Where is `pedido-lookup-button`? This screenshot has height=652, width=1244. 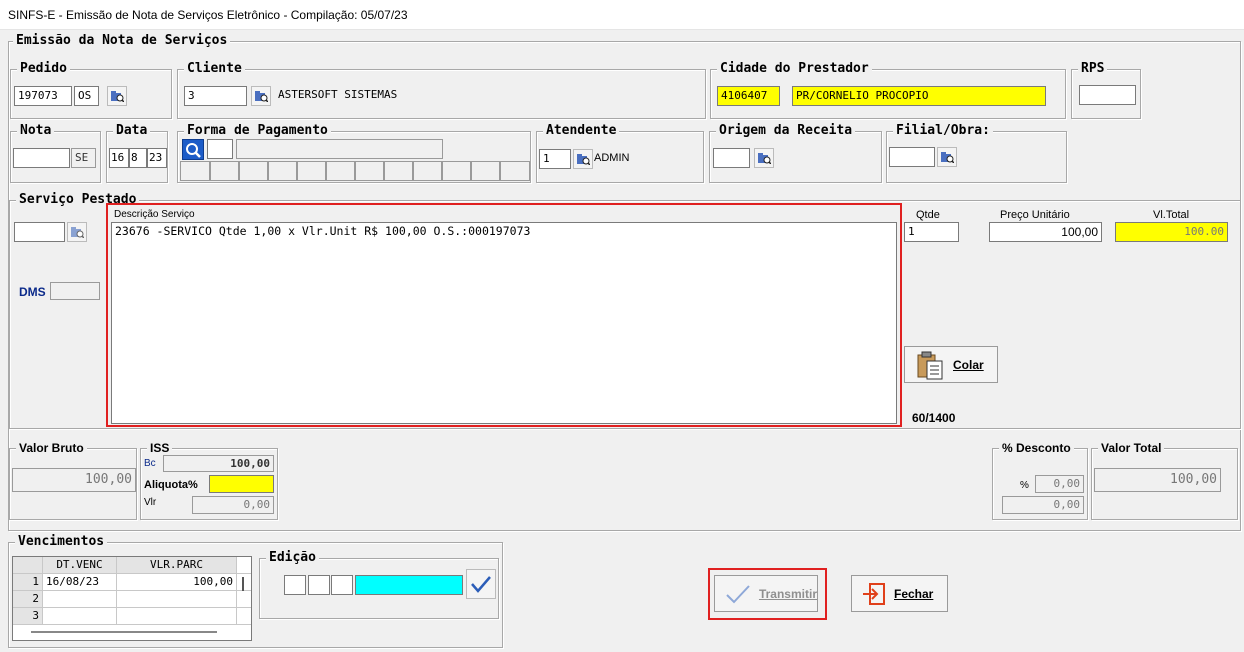 pedido-lookup-button is located at coordinates (117, 96).